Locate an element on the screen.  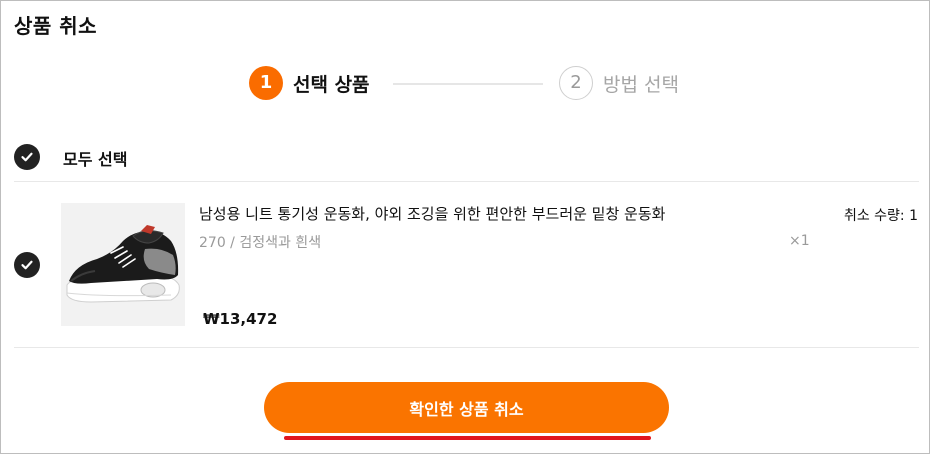
product-option: 270 / 검정색과 흰색 is located at coordinates (260, 243).